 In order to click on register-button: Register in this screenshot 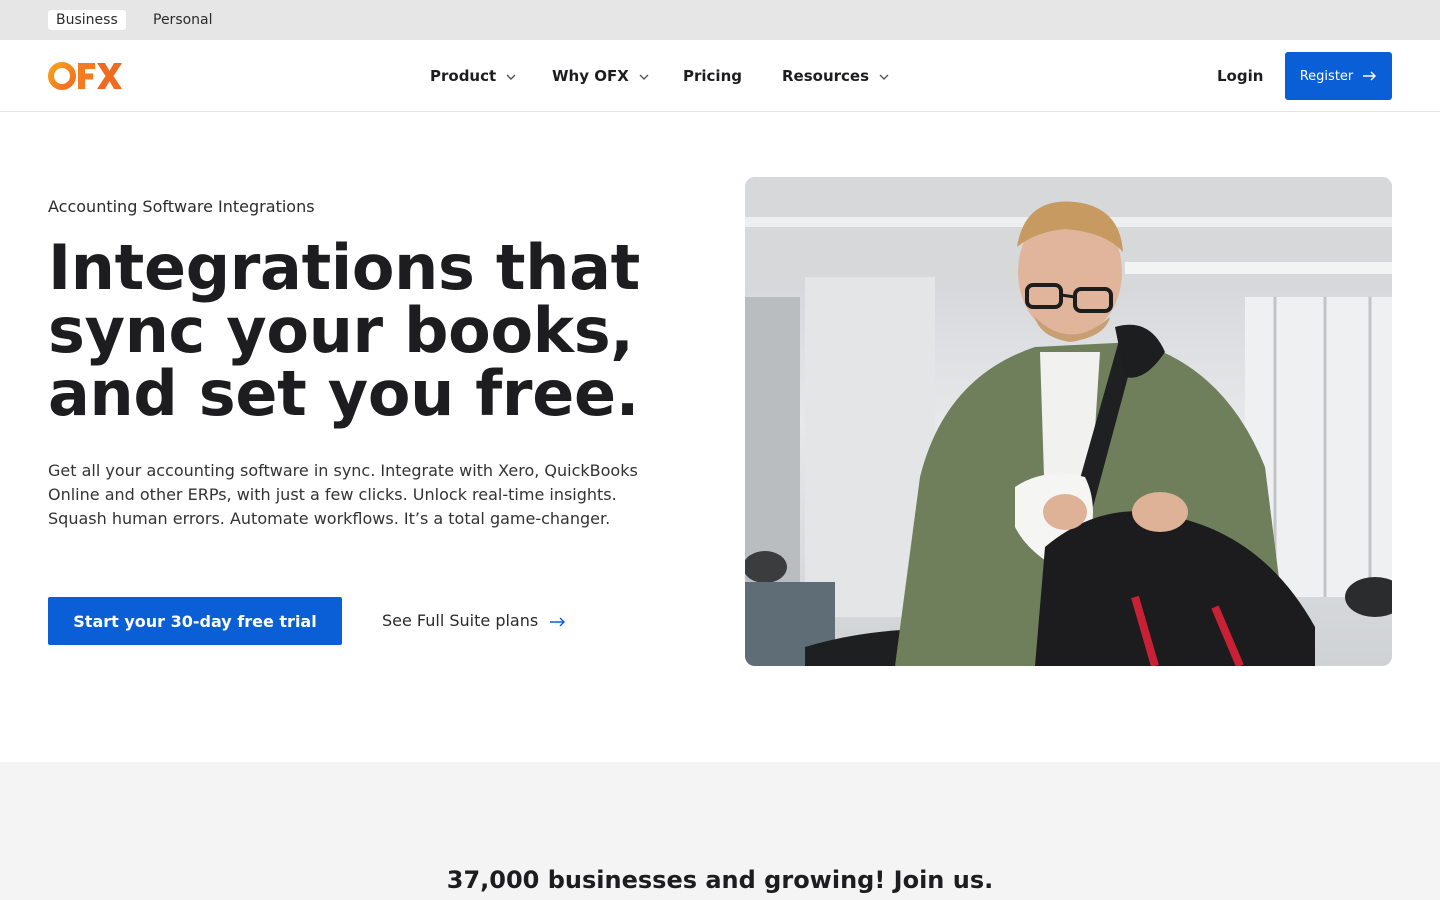, I will do `click(1338, 76)`.